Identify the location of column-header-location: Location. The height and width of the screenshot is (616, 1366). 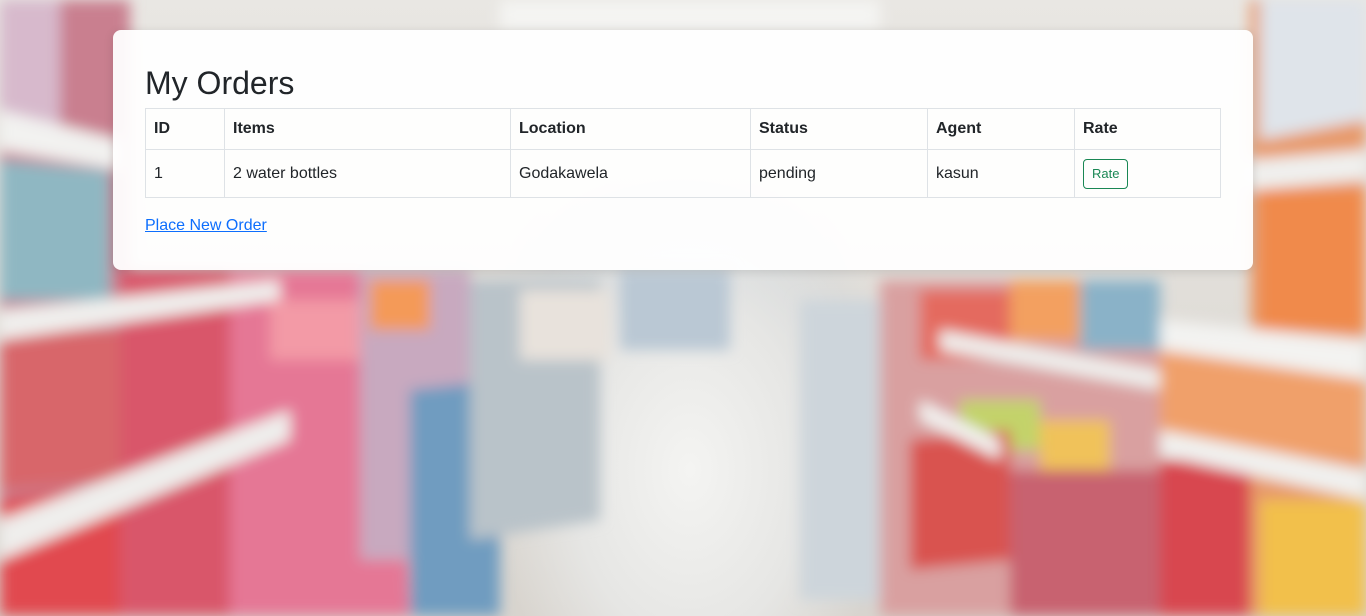
(630, 129).